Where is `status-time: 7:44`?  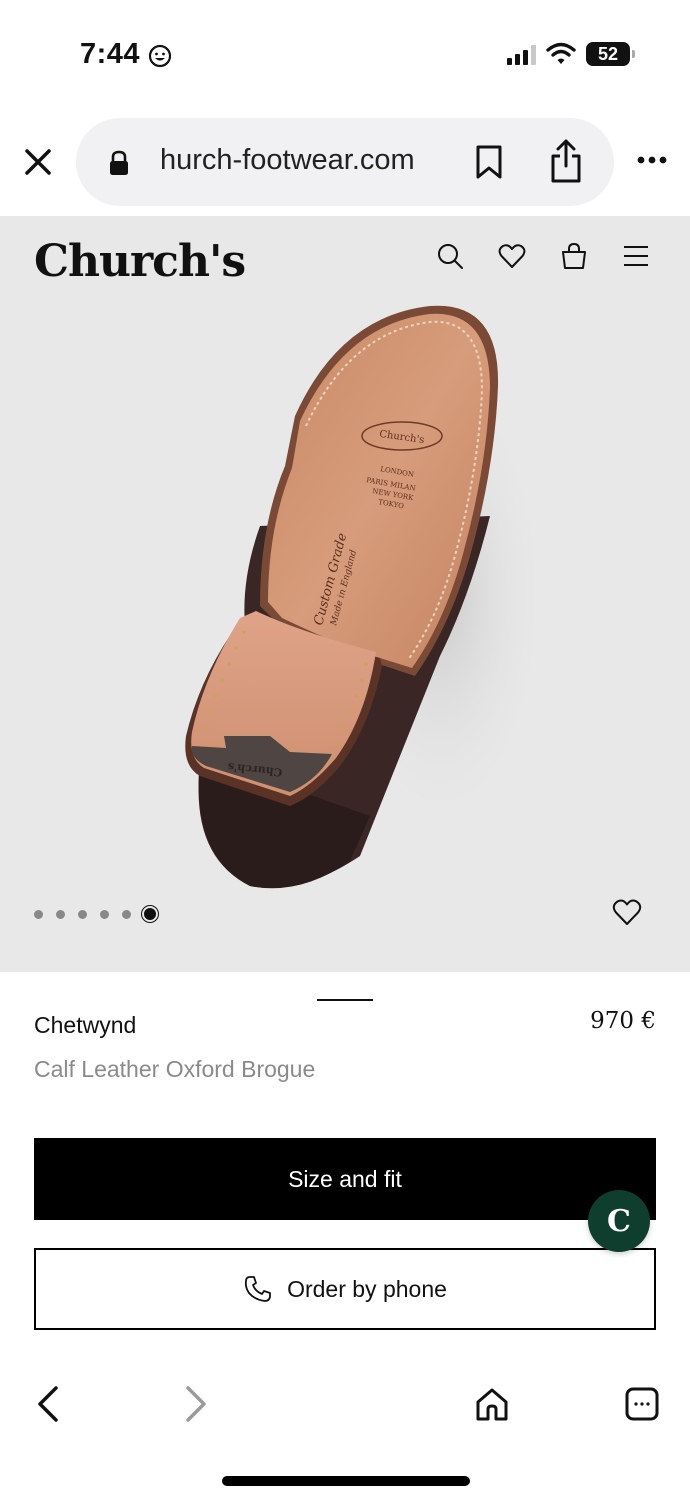
status-time: 7:44 is located at coordinates (110, 54).